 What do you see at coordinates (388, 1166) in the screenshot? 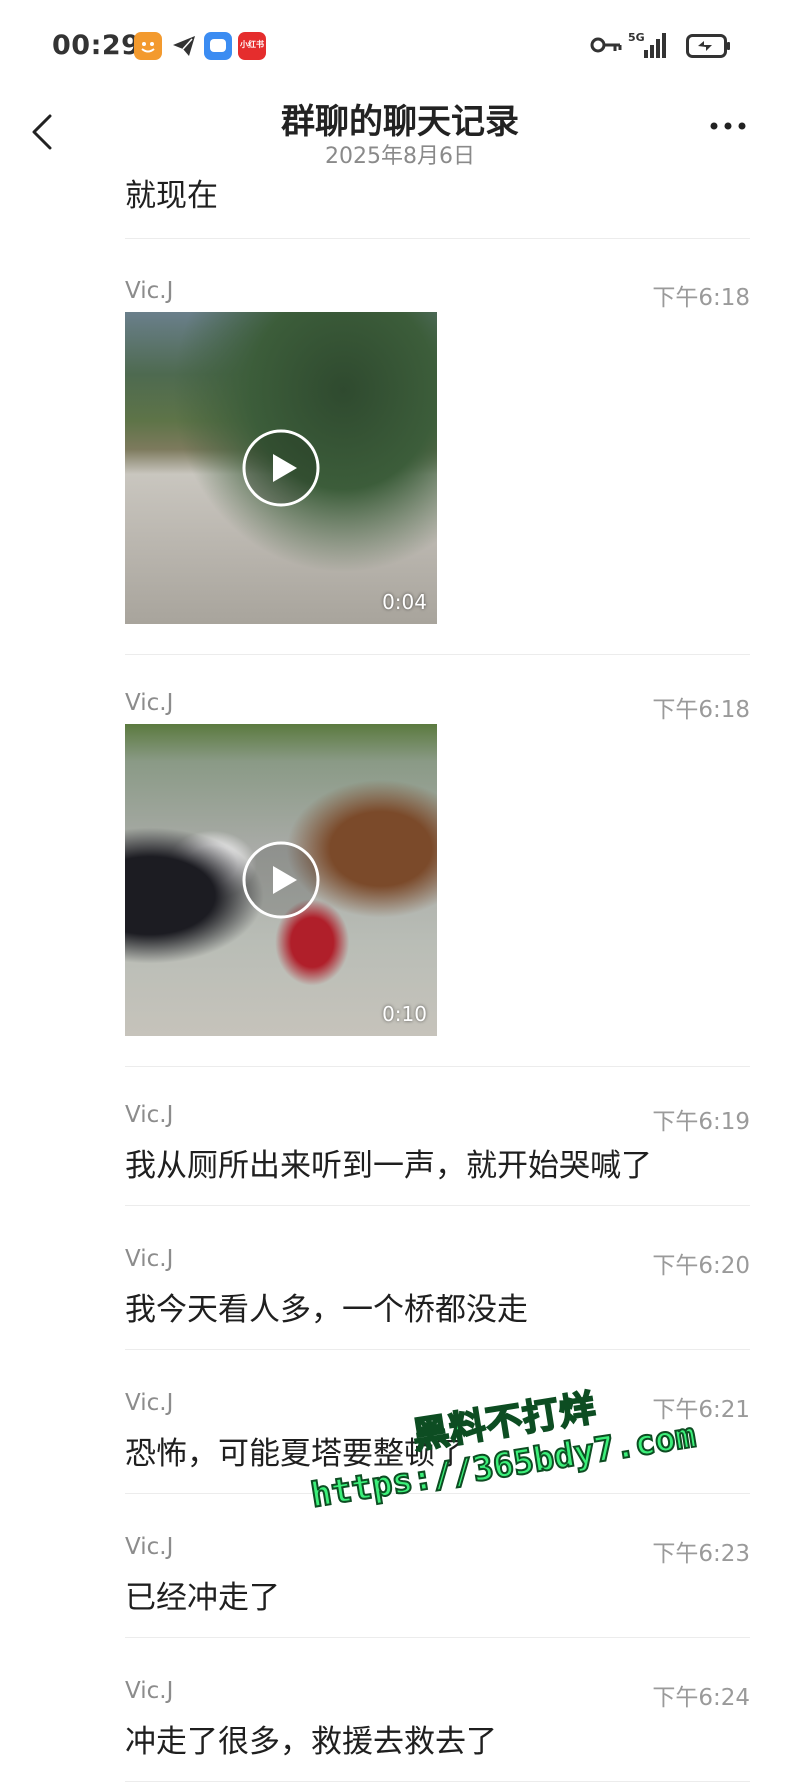
I see `message-text: 我从厕所出来听到一声，就开始哭喊了` at bounding box center [388, 1166].